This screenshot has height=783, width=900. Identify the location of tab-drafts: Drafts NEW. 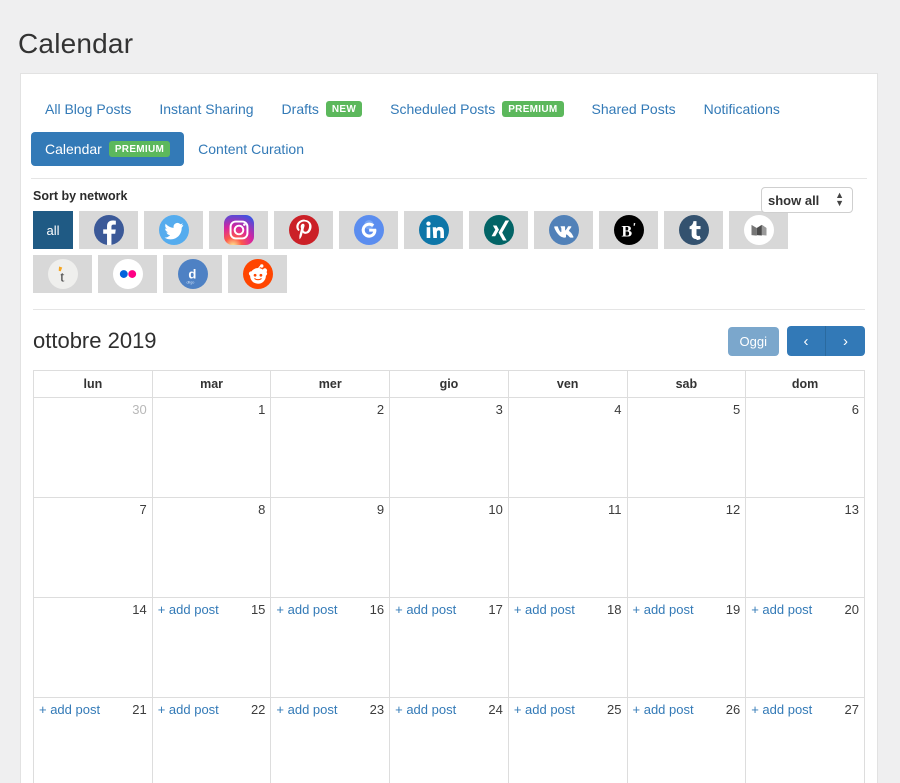
(322, 109).